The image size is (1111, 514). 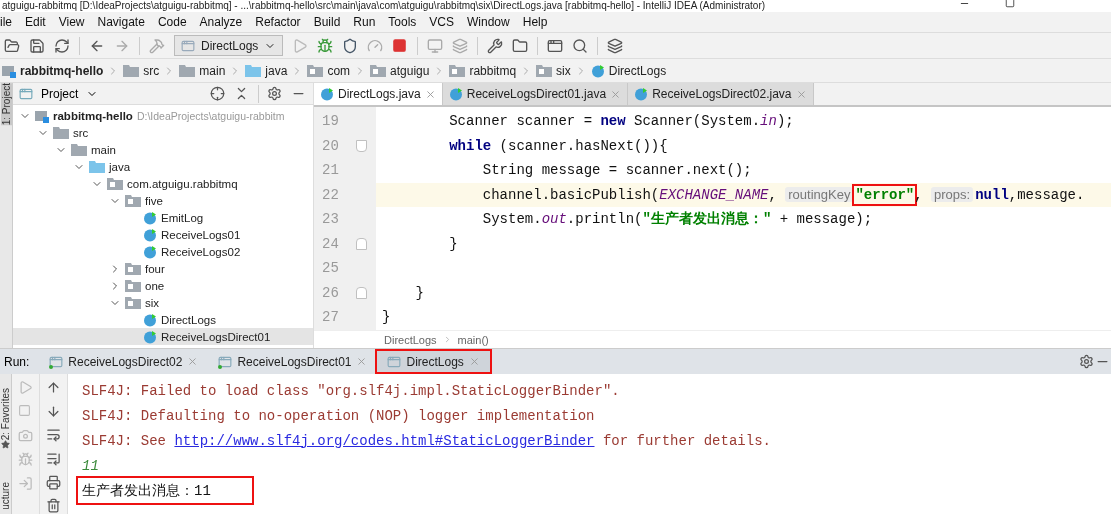 What do you see at coordinates (677, 219) in the screenshot?
I see `code-line: System.out.println("生产者发出消息：" + message);` at bounding box center [677, 219].